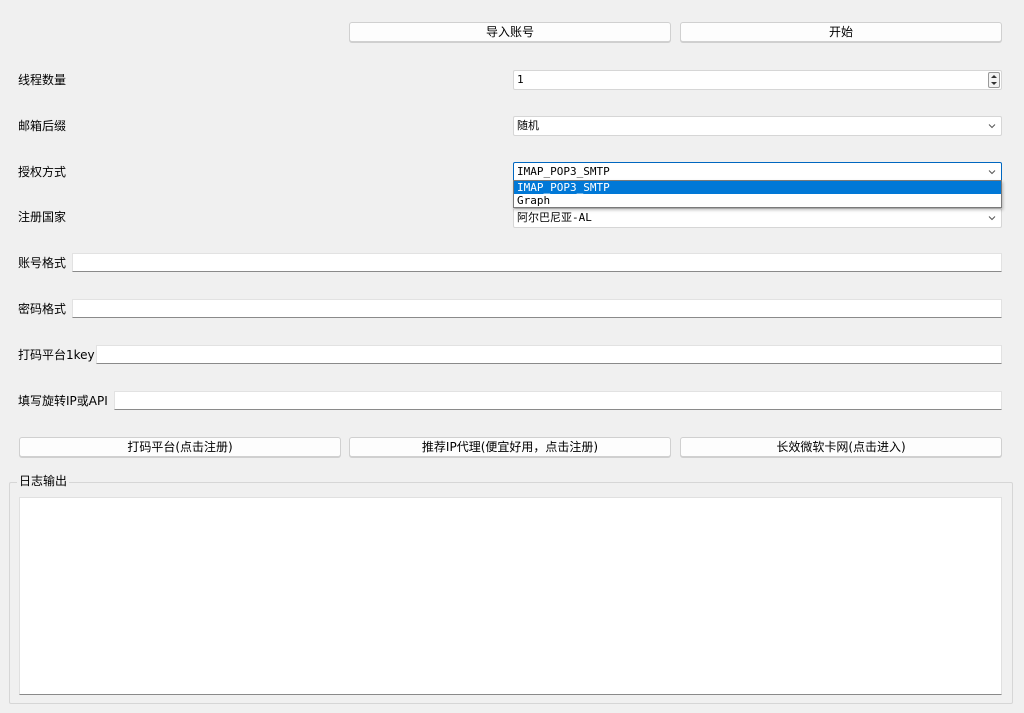  What do you see at coordinates (757, 172) in the screenshot?
I see `auth-method-select: IMAP_POP3_SMTP` at bounding box center [757, 172].